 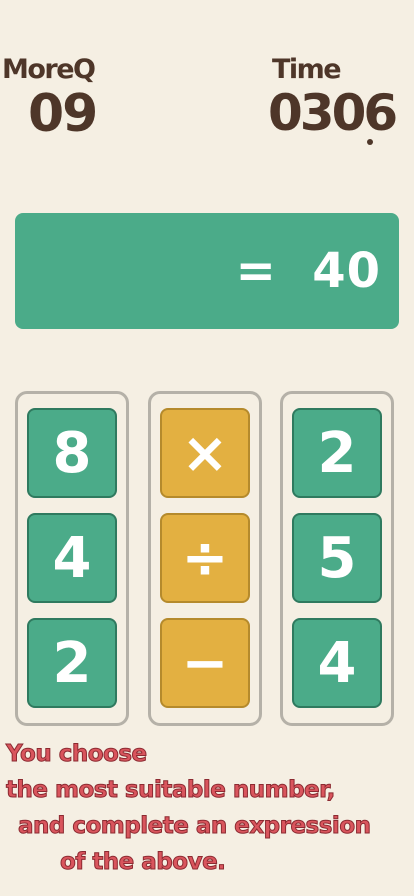 What do you see at coordinates (143, 862) in the screenshot?
I see `instruction-line: of the above.` at bounding box center [143, 862].